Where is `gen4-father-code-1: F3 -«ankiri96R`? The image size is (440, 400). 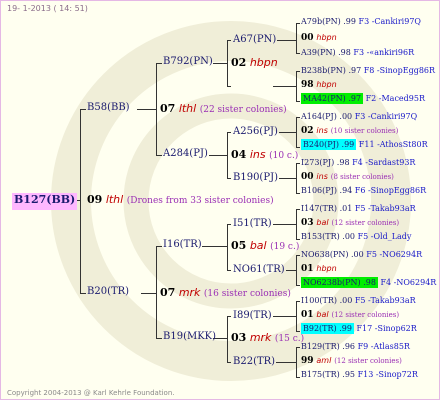 gen4-father-code-1: F3 -«ankiri96R is located at coordinates (384, 52).